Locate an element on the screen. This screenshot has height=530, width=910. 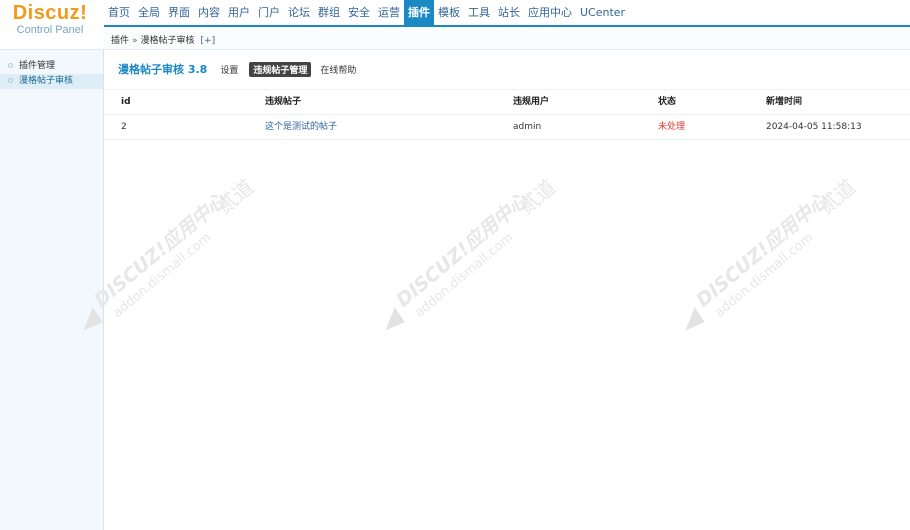
nav-ucenter: UCenter is located at coordinates (602, 13).